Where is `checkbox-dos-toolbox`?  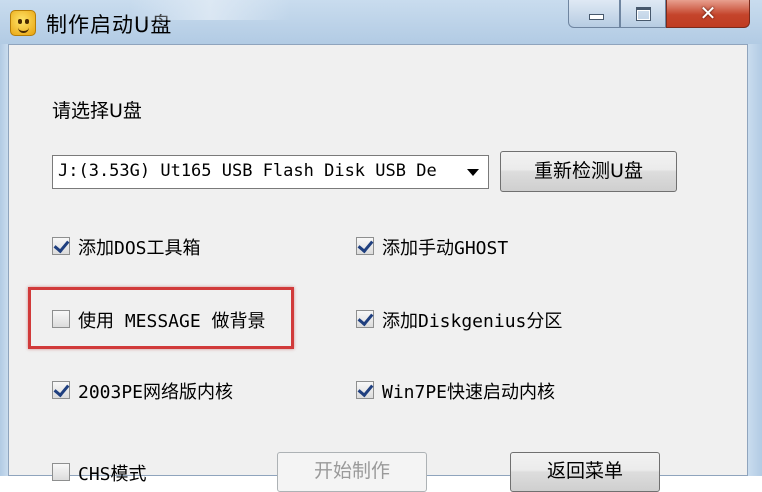 checkbox-dos-toolbox is located at coordinates (61, 245).